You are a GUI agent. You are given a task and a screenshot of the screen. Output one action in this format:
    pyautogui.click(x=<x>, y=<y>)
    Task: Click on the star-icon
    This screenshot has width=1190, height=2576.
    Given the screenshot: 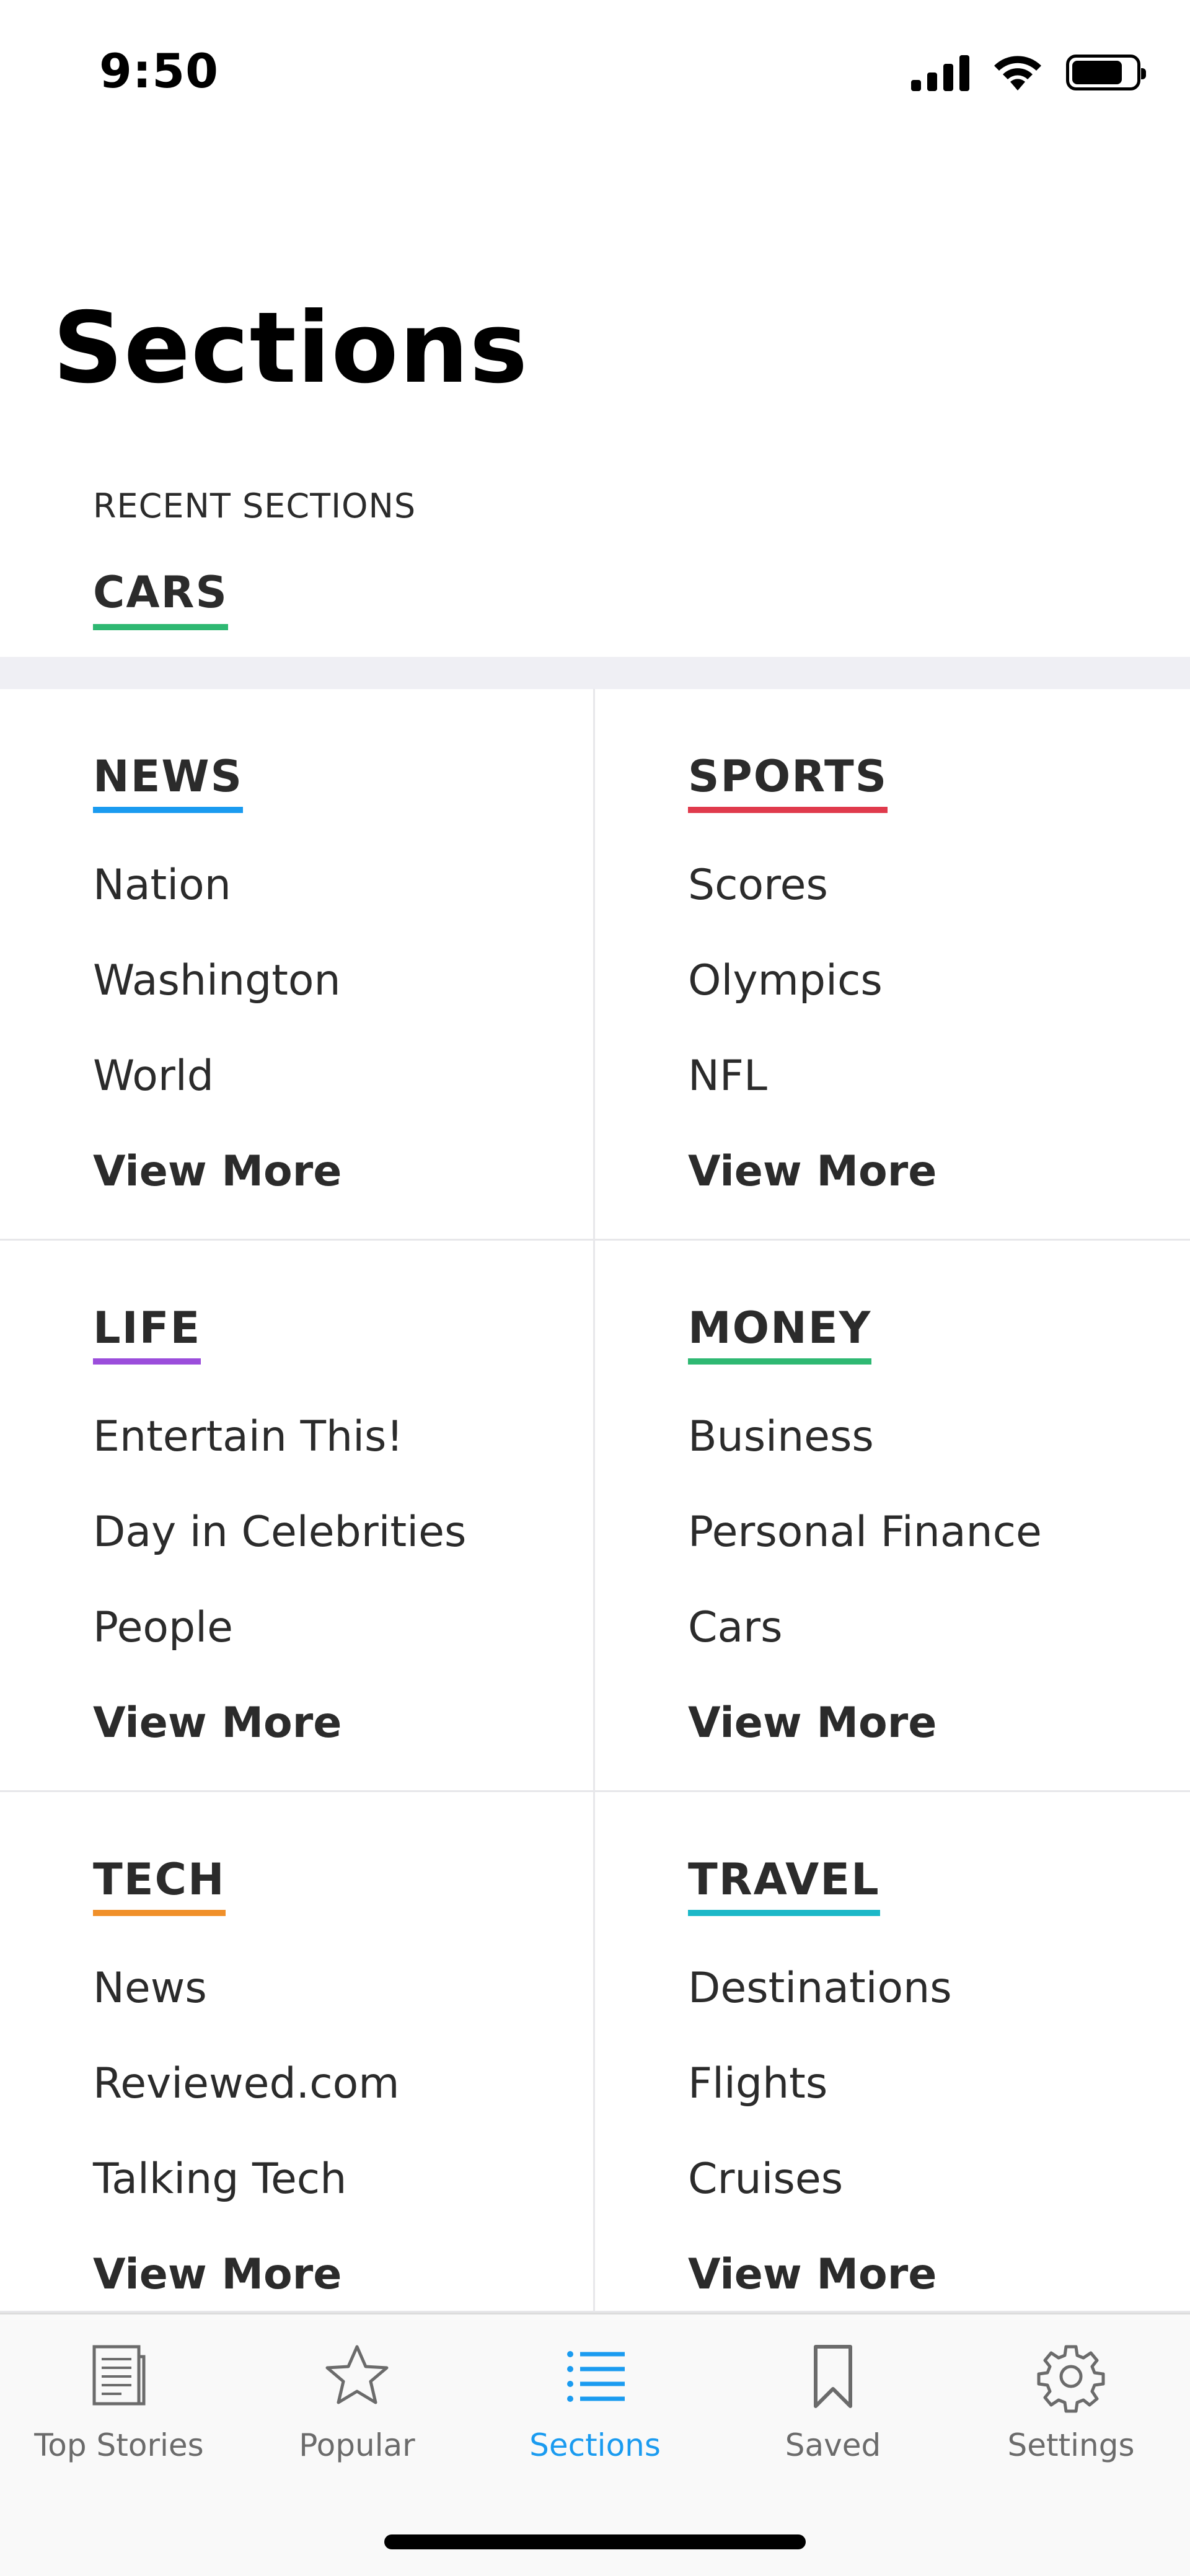 What is the action you would take?
    pyautogui.click(x=357, y=2374)
    